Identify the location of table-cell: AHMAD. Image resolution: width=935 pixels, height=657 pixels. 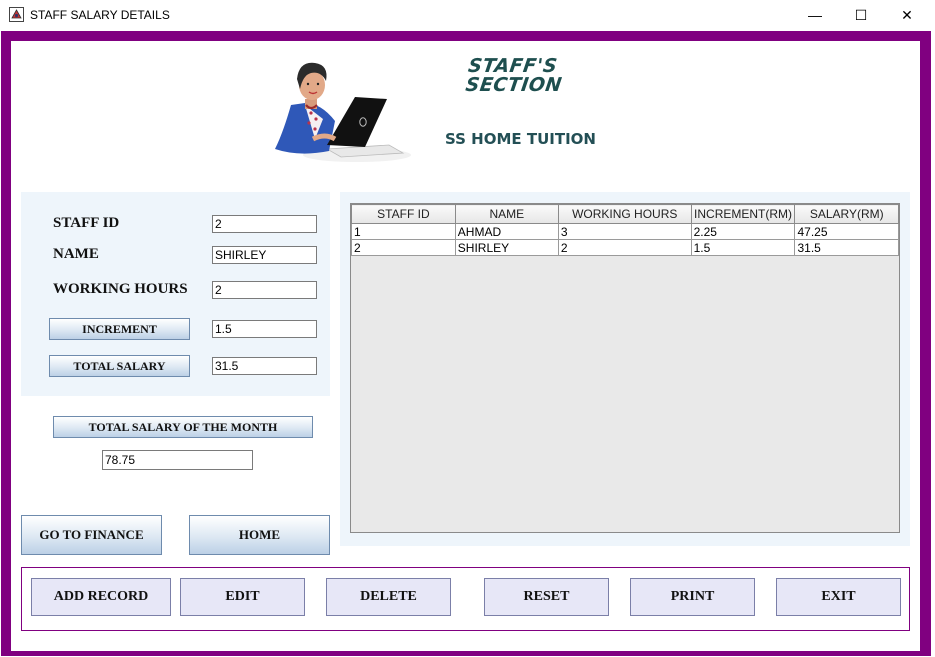
(506, 231).